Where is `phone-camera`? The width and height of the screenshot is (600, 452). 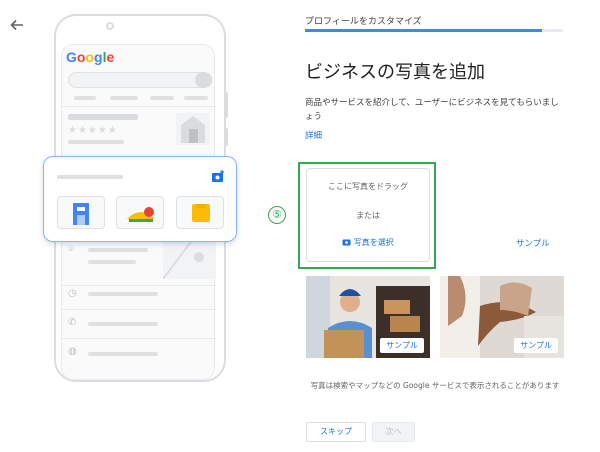 phone-camera is located at coordinates (110, 26).